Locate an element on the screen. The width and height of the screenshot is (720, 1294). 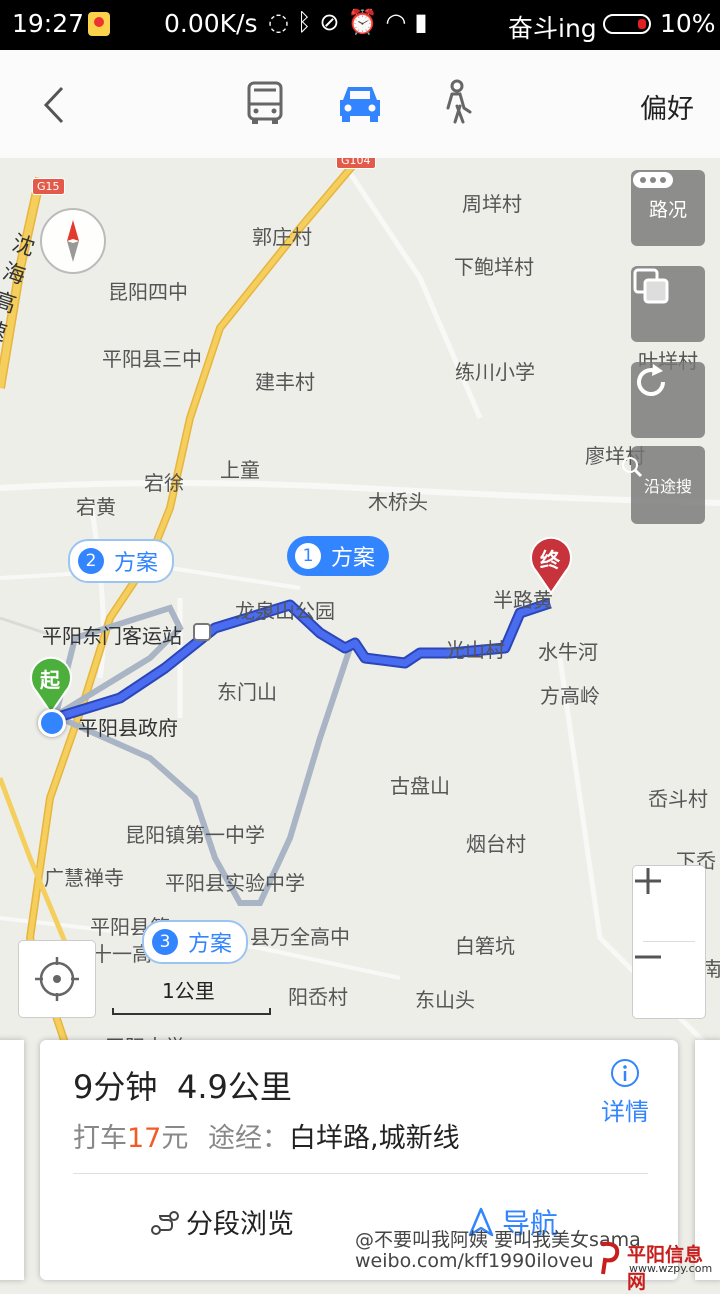
crosshair-icon is located at coordinates (57, 979).